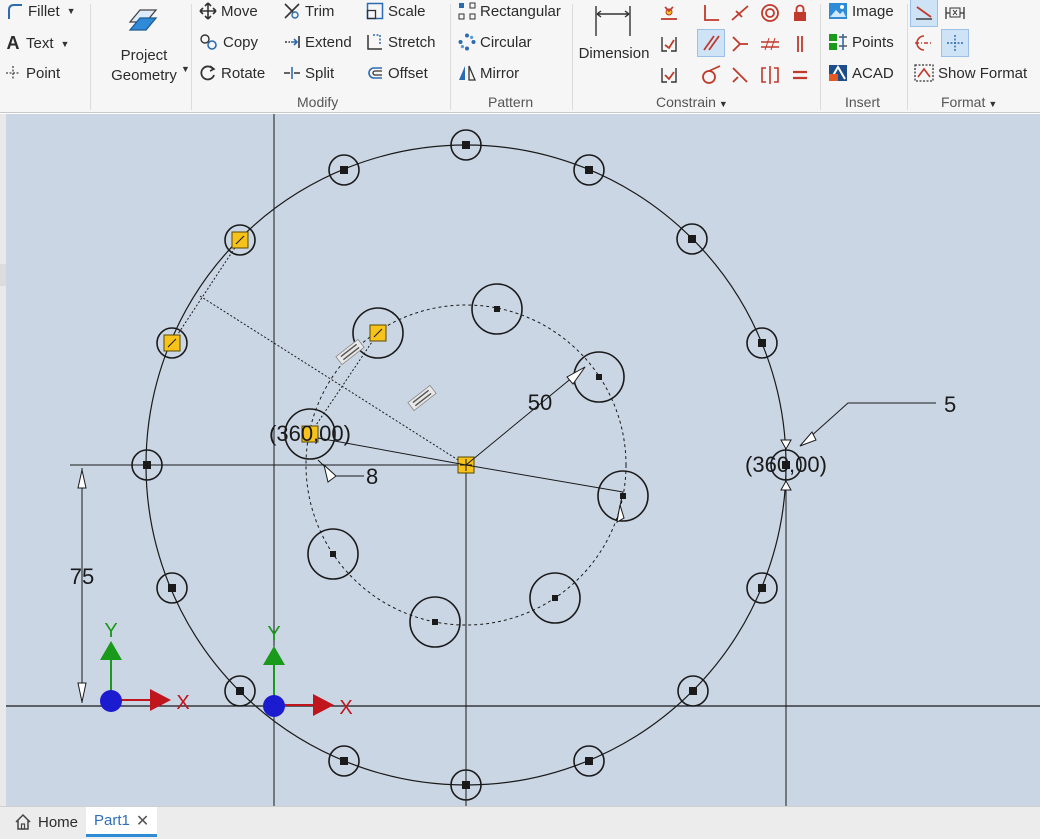 Image resolution: width=1040 pixels, height=839 pixels. What do you see at coordinates (992, 104) in the screenshot?
I see `format-caret-icon: ▼` at bounding box center [992, 104].